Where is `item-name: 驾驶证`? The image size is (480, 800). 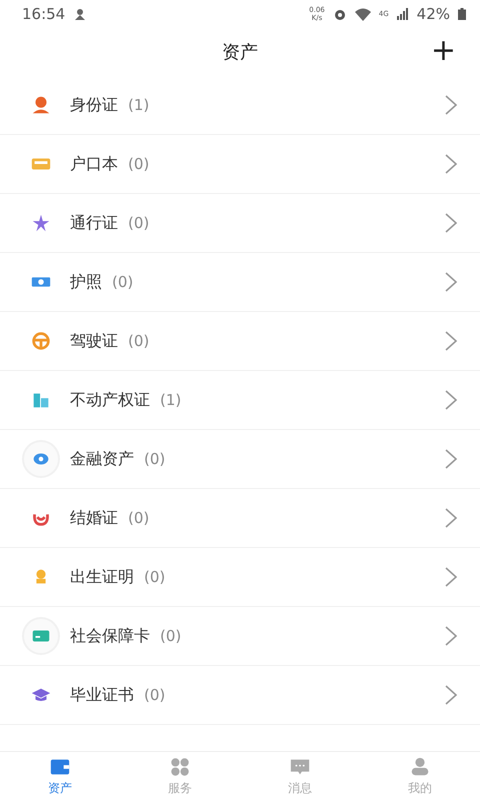 item-name: 驾驶证 is located at coordinates (94, 341).